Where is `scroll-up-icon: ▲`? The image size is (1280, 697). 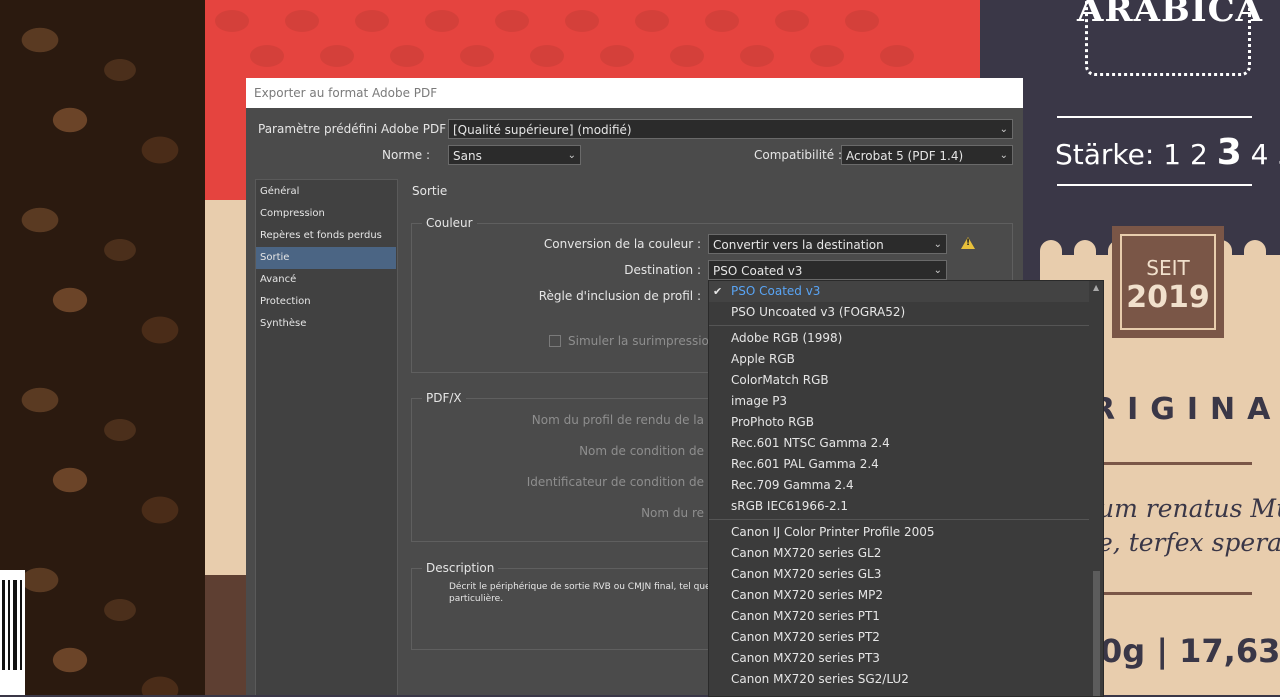 scroll-up-icon: ▲ is located at coordinates (1096, 287).